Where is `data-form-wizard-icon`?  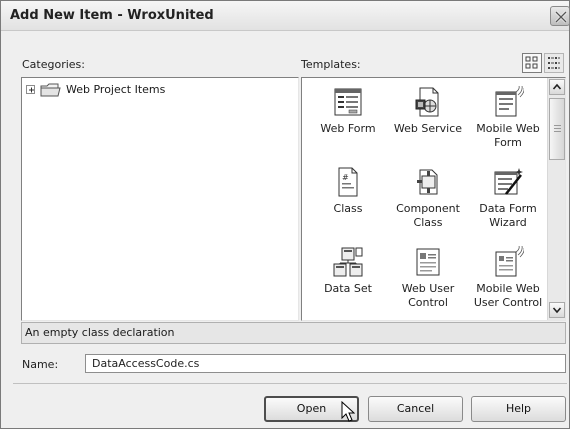 data-form-wizard-icon is located at coordinates (508, 181).